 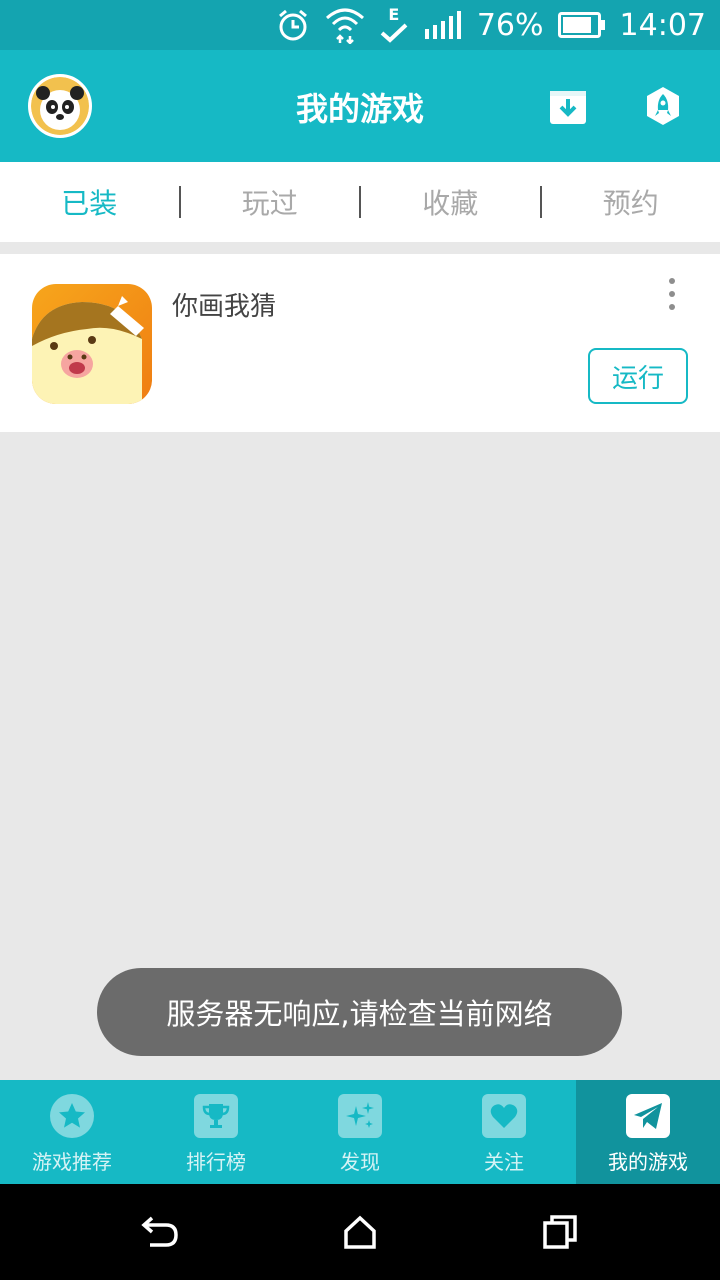 I want to click on game-name: 你画我猜, so click(x=224, y=307).